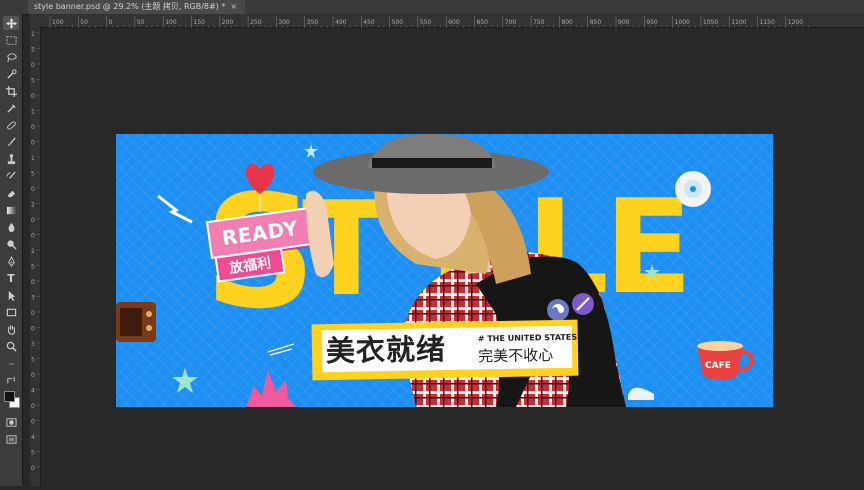  I want to click on zoom-tool-icon, so click(11, 346).